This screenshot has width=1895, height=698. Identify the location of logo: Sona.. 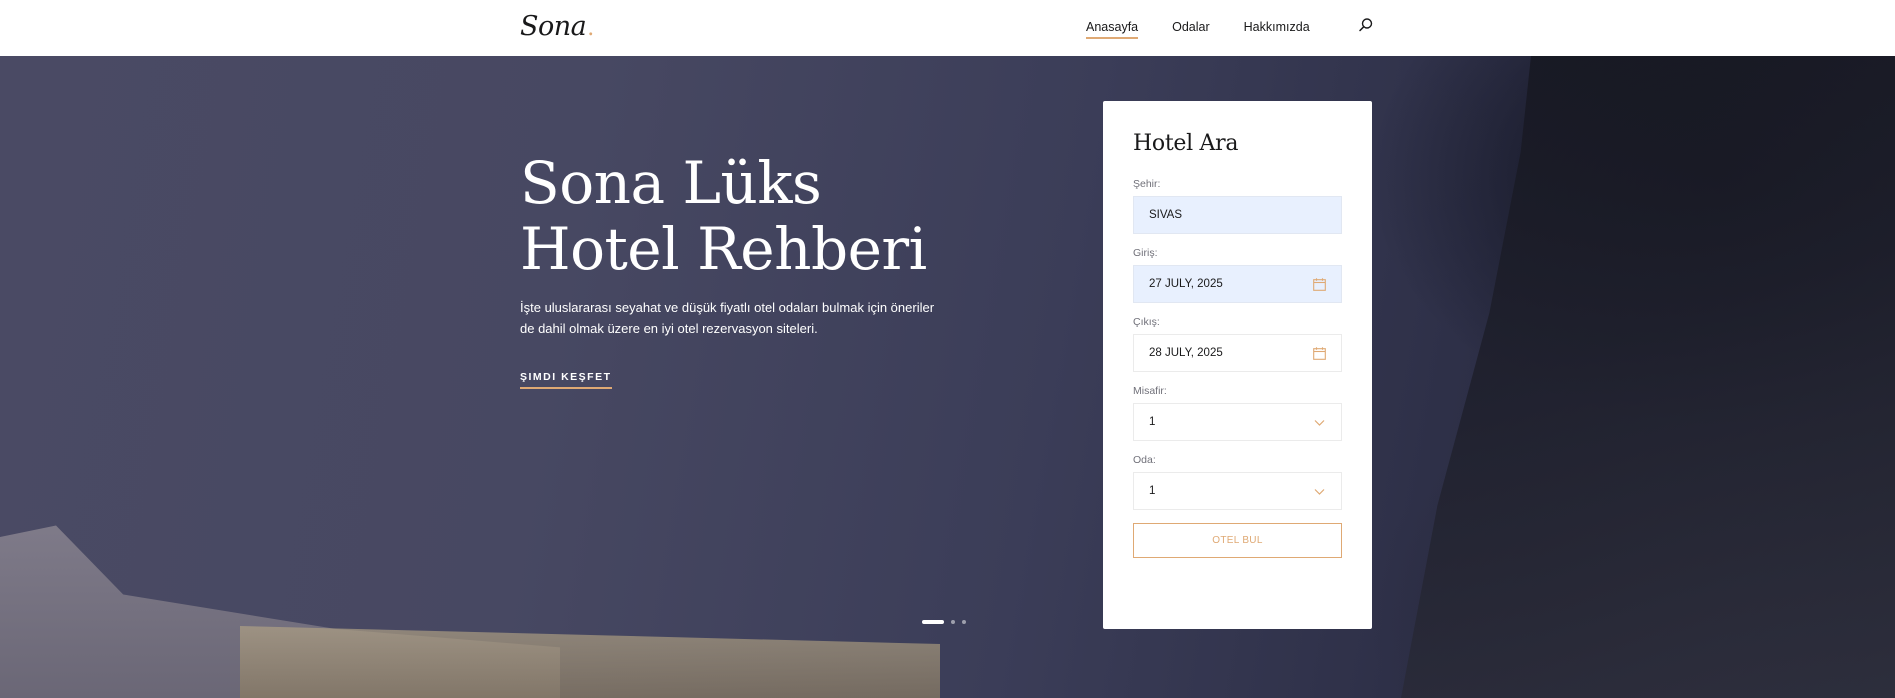
(557, 26).